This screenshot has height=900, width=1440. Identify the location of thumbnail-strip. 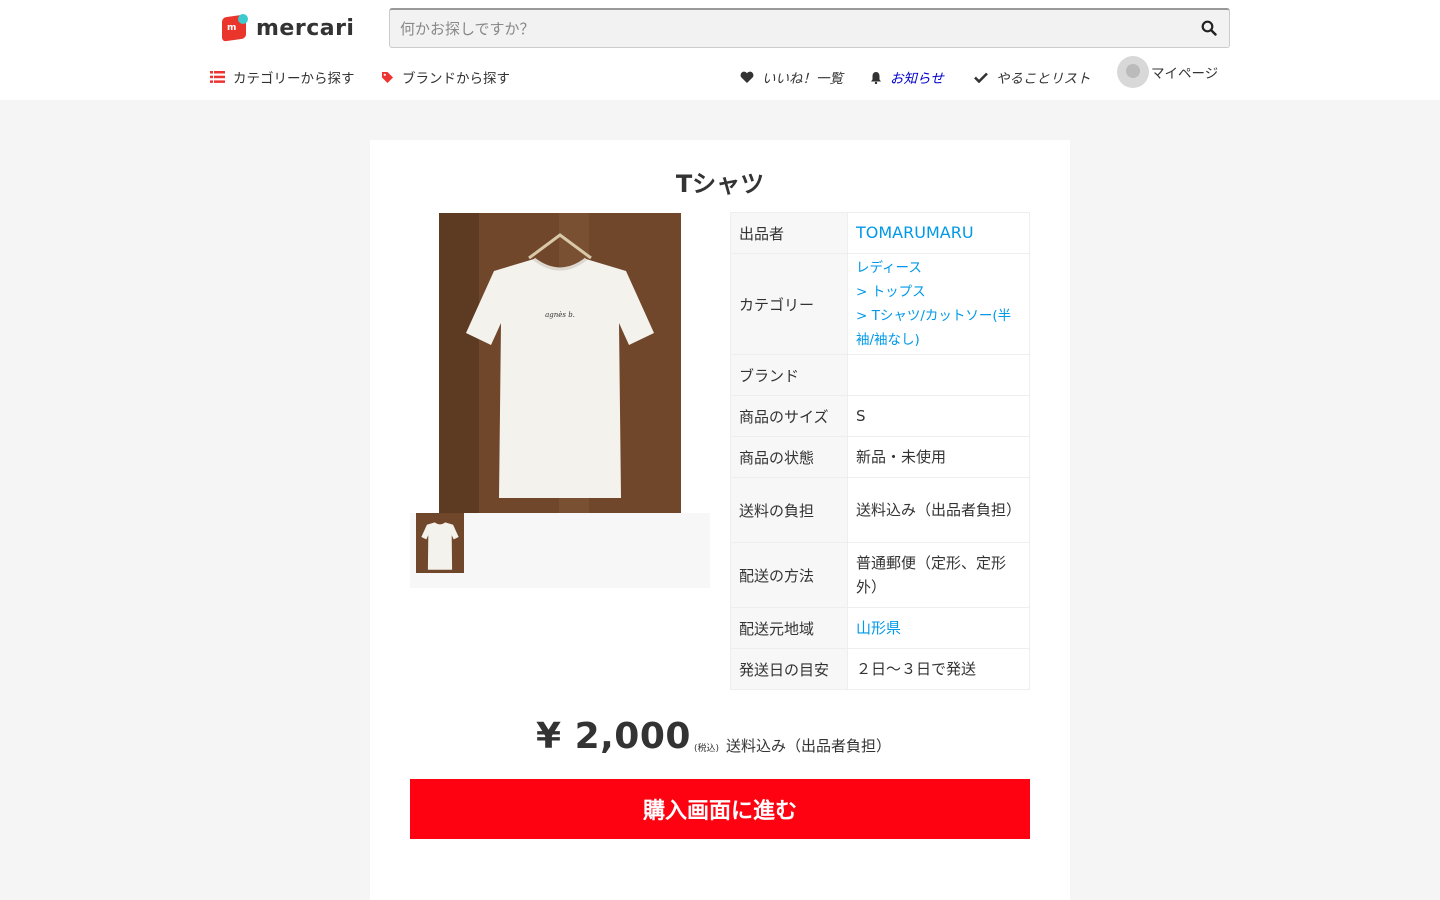
(560, 550).